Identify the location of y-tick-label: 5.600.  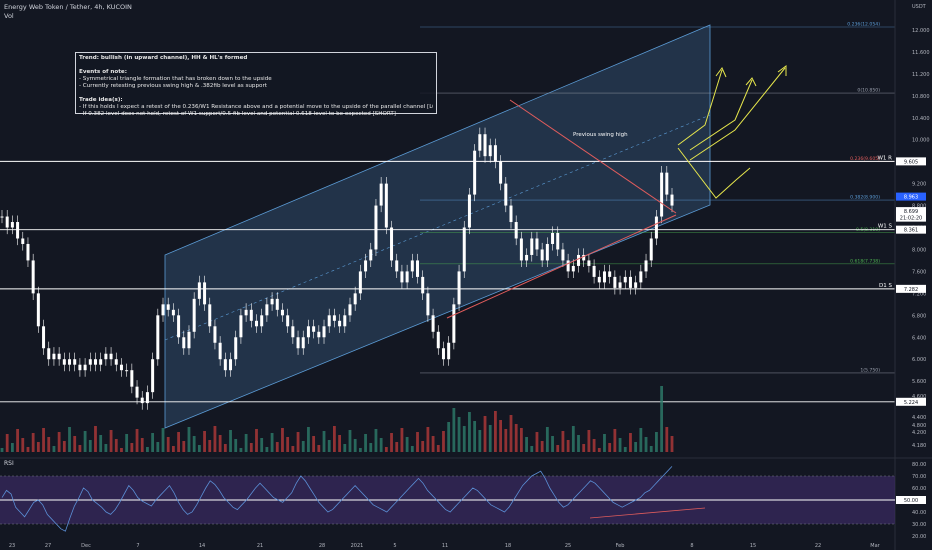
(919, 382).